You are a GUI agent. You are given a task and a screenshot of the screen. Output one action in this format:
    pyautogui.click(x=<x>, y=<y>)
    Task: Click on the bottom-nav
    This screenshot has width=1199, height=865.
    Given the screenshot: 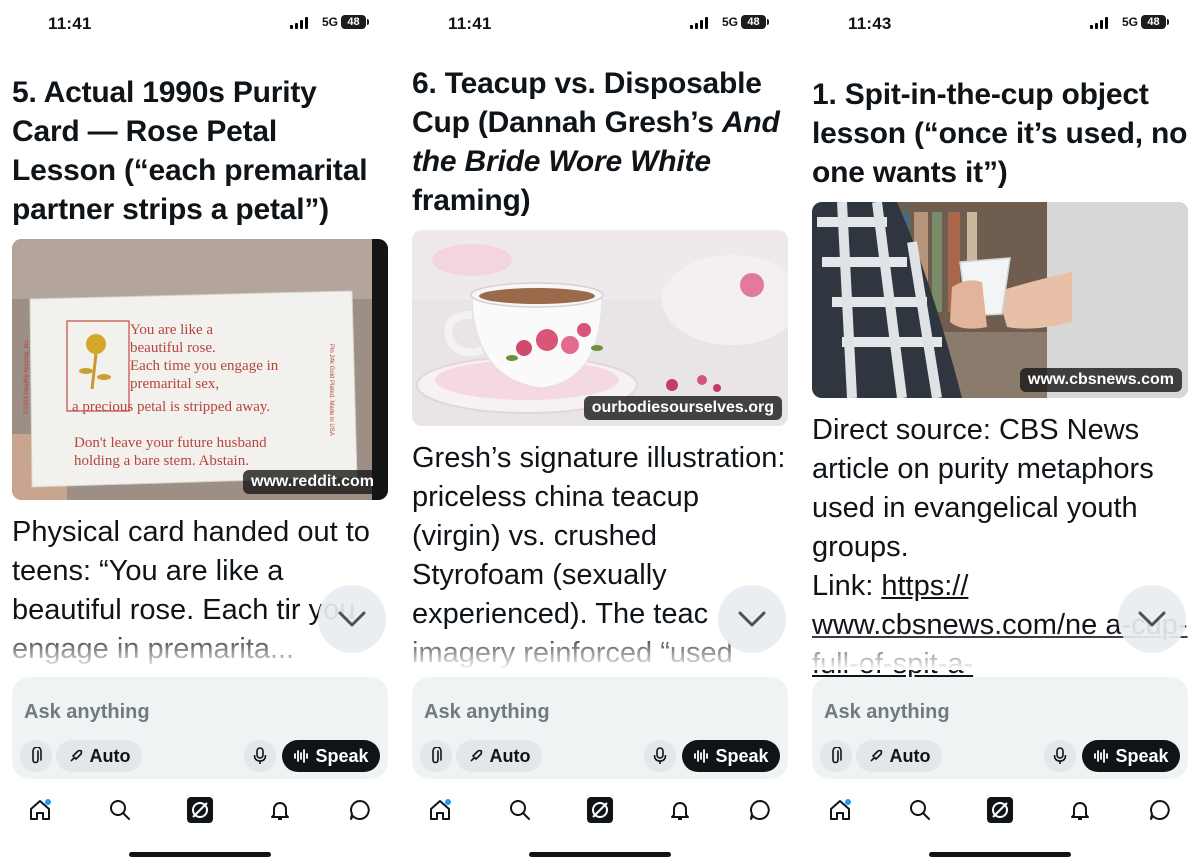 What is the action you would take?
    pyautogui.click(x=200, y=810)
    